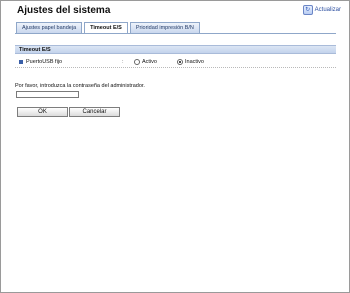 This screenshot has width=350, height=293. I want to click on bullet-icon, so click(21, 62).